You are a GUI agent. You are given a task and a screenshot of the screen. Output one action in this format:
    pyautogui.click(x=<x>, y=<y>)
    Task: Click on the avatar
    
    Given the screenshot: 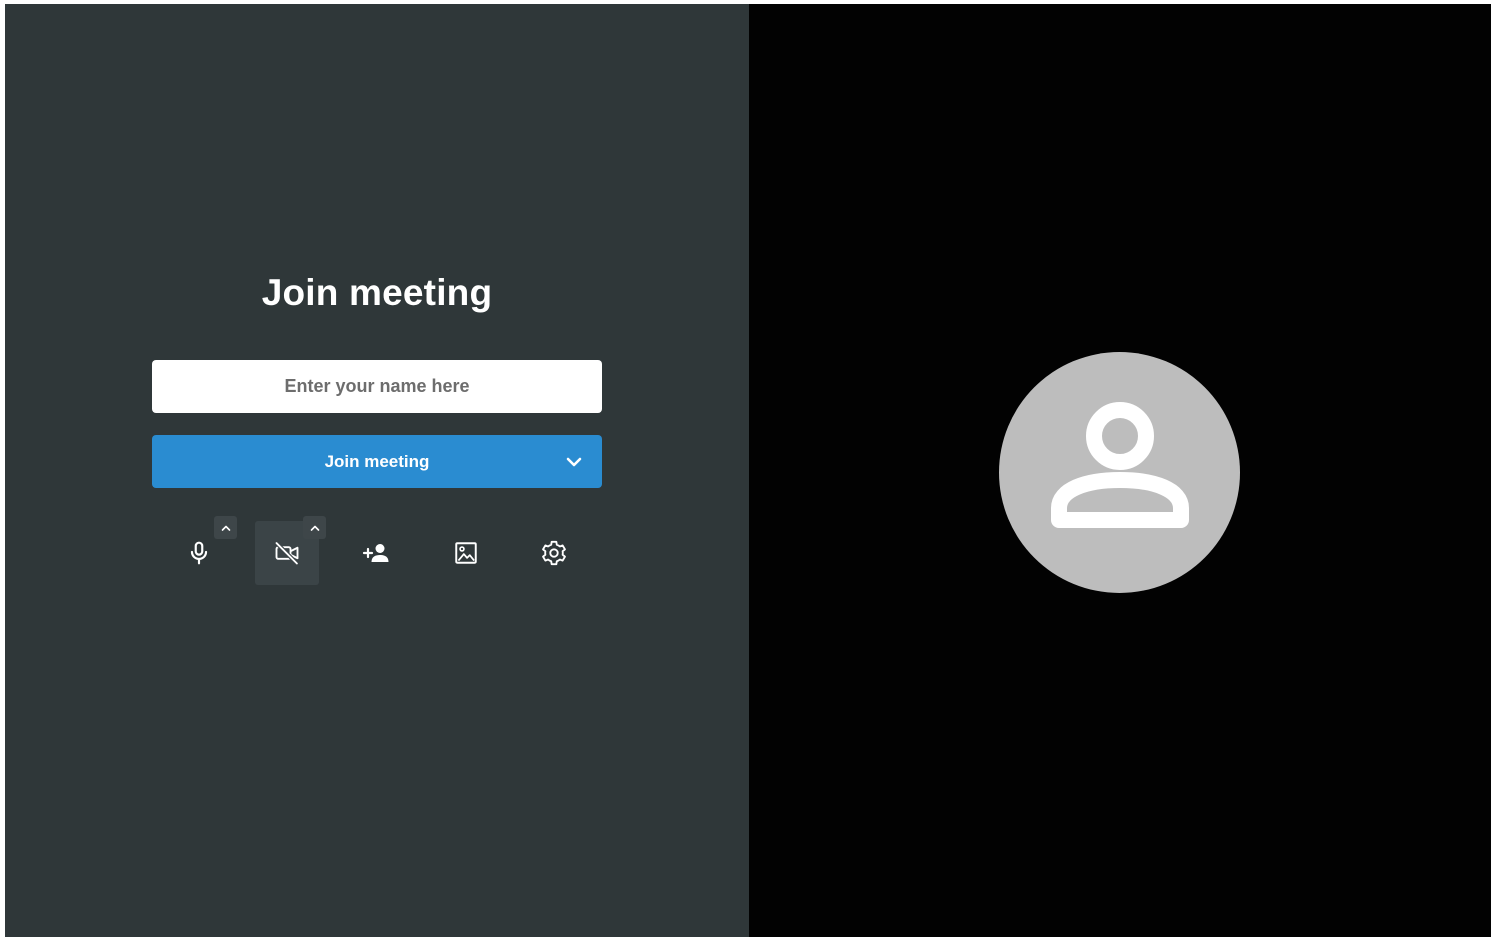 What is the action you would take?
    pyautogui.click(x=1119, y=472)
    